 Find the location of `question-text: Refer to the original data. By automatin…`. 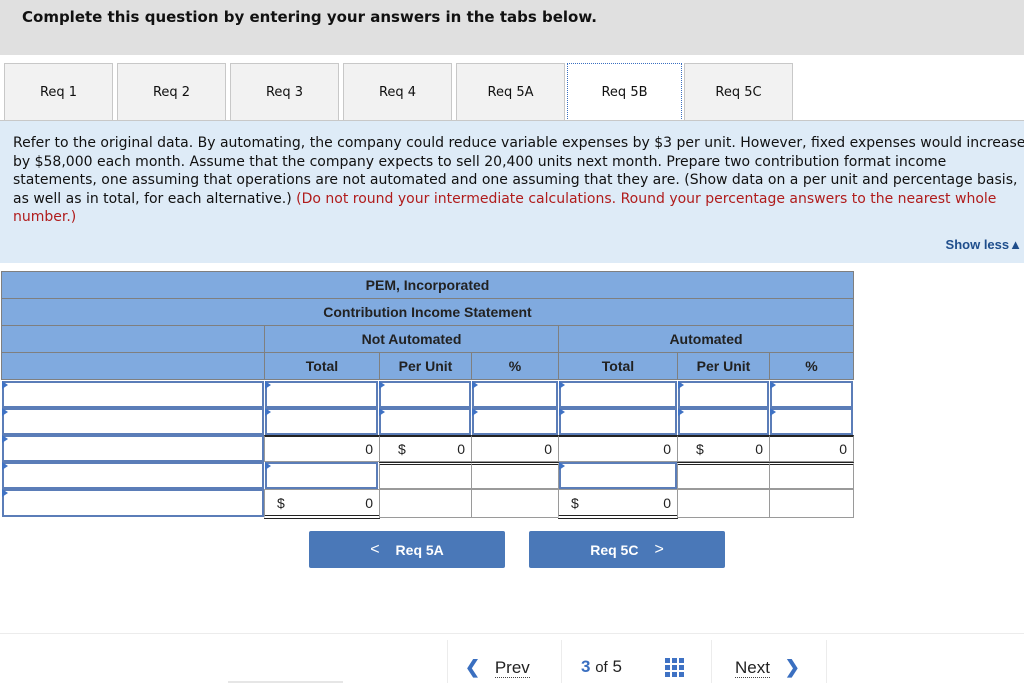

question-text: Refer to the original data. By automatin… is located at coordinates (518, 180).